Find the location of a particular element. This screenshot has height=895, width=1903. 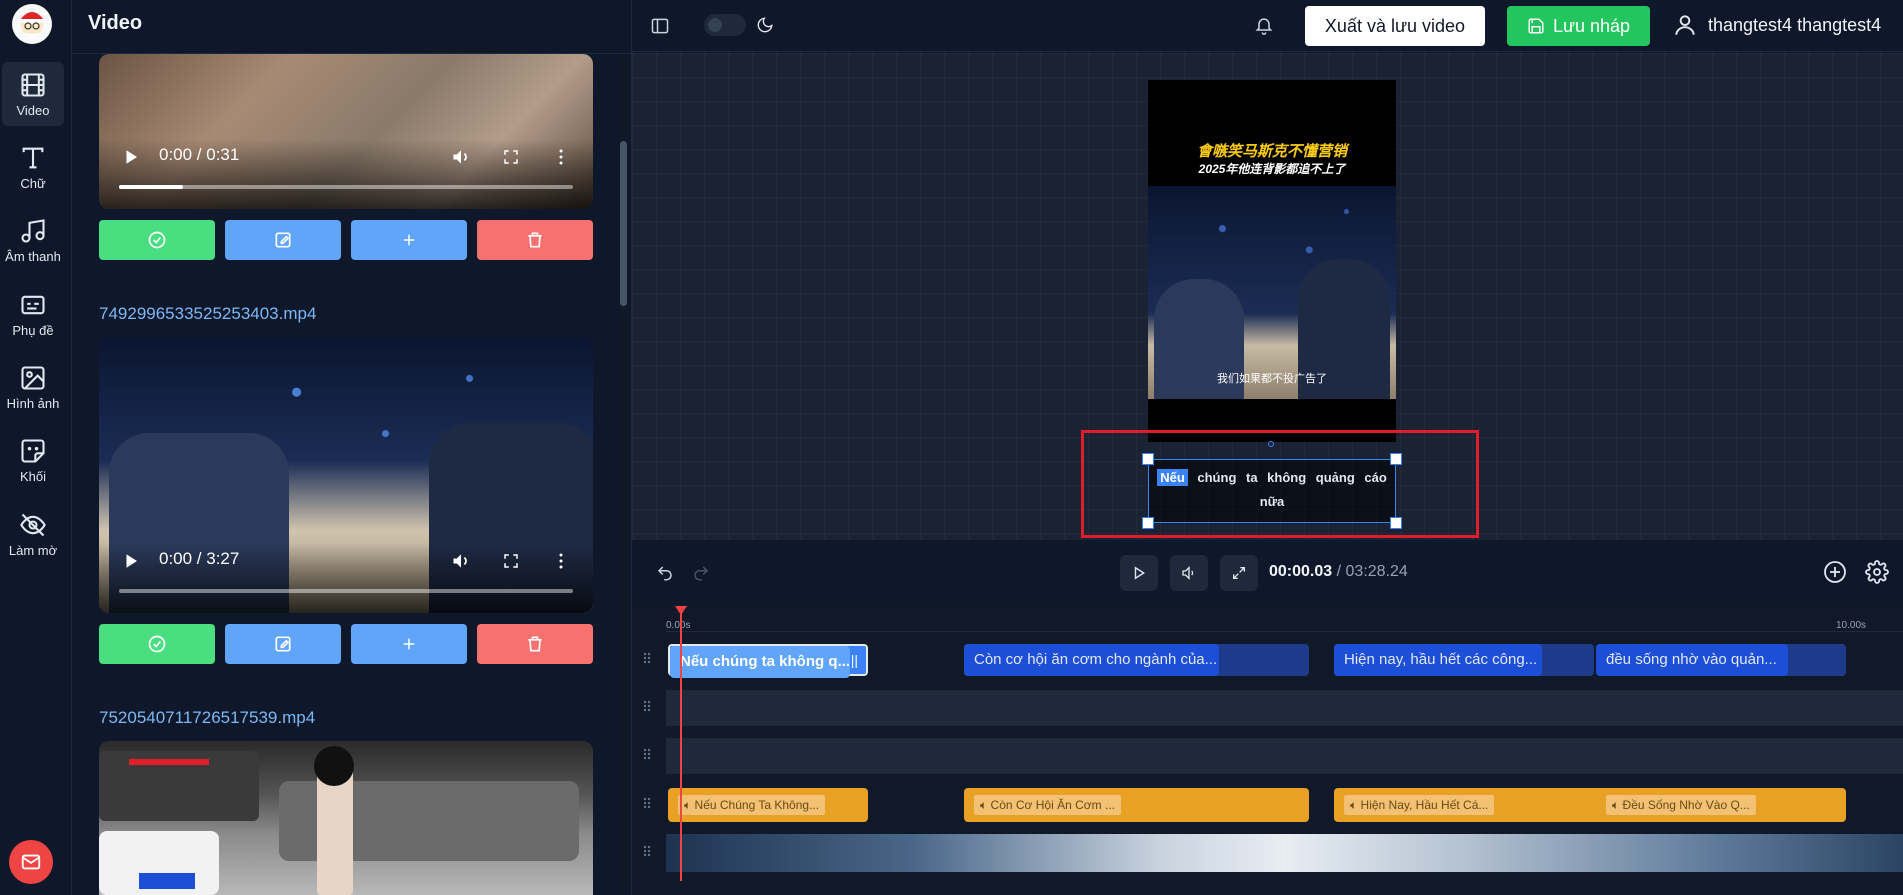

trim-handle-icon: || is located at coordinates (854, 660).